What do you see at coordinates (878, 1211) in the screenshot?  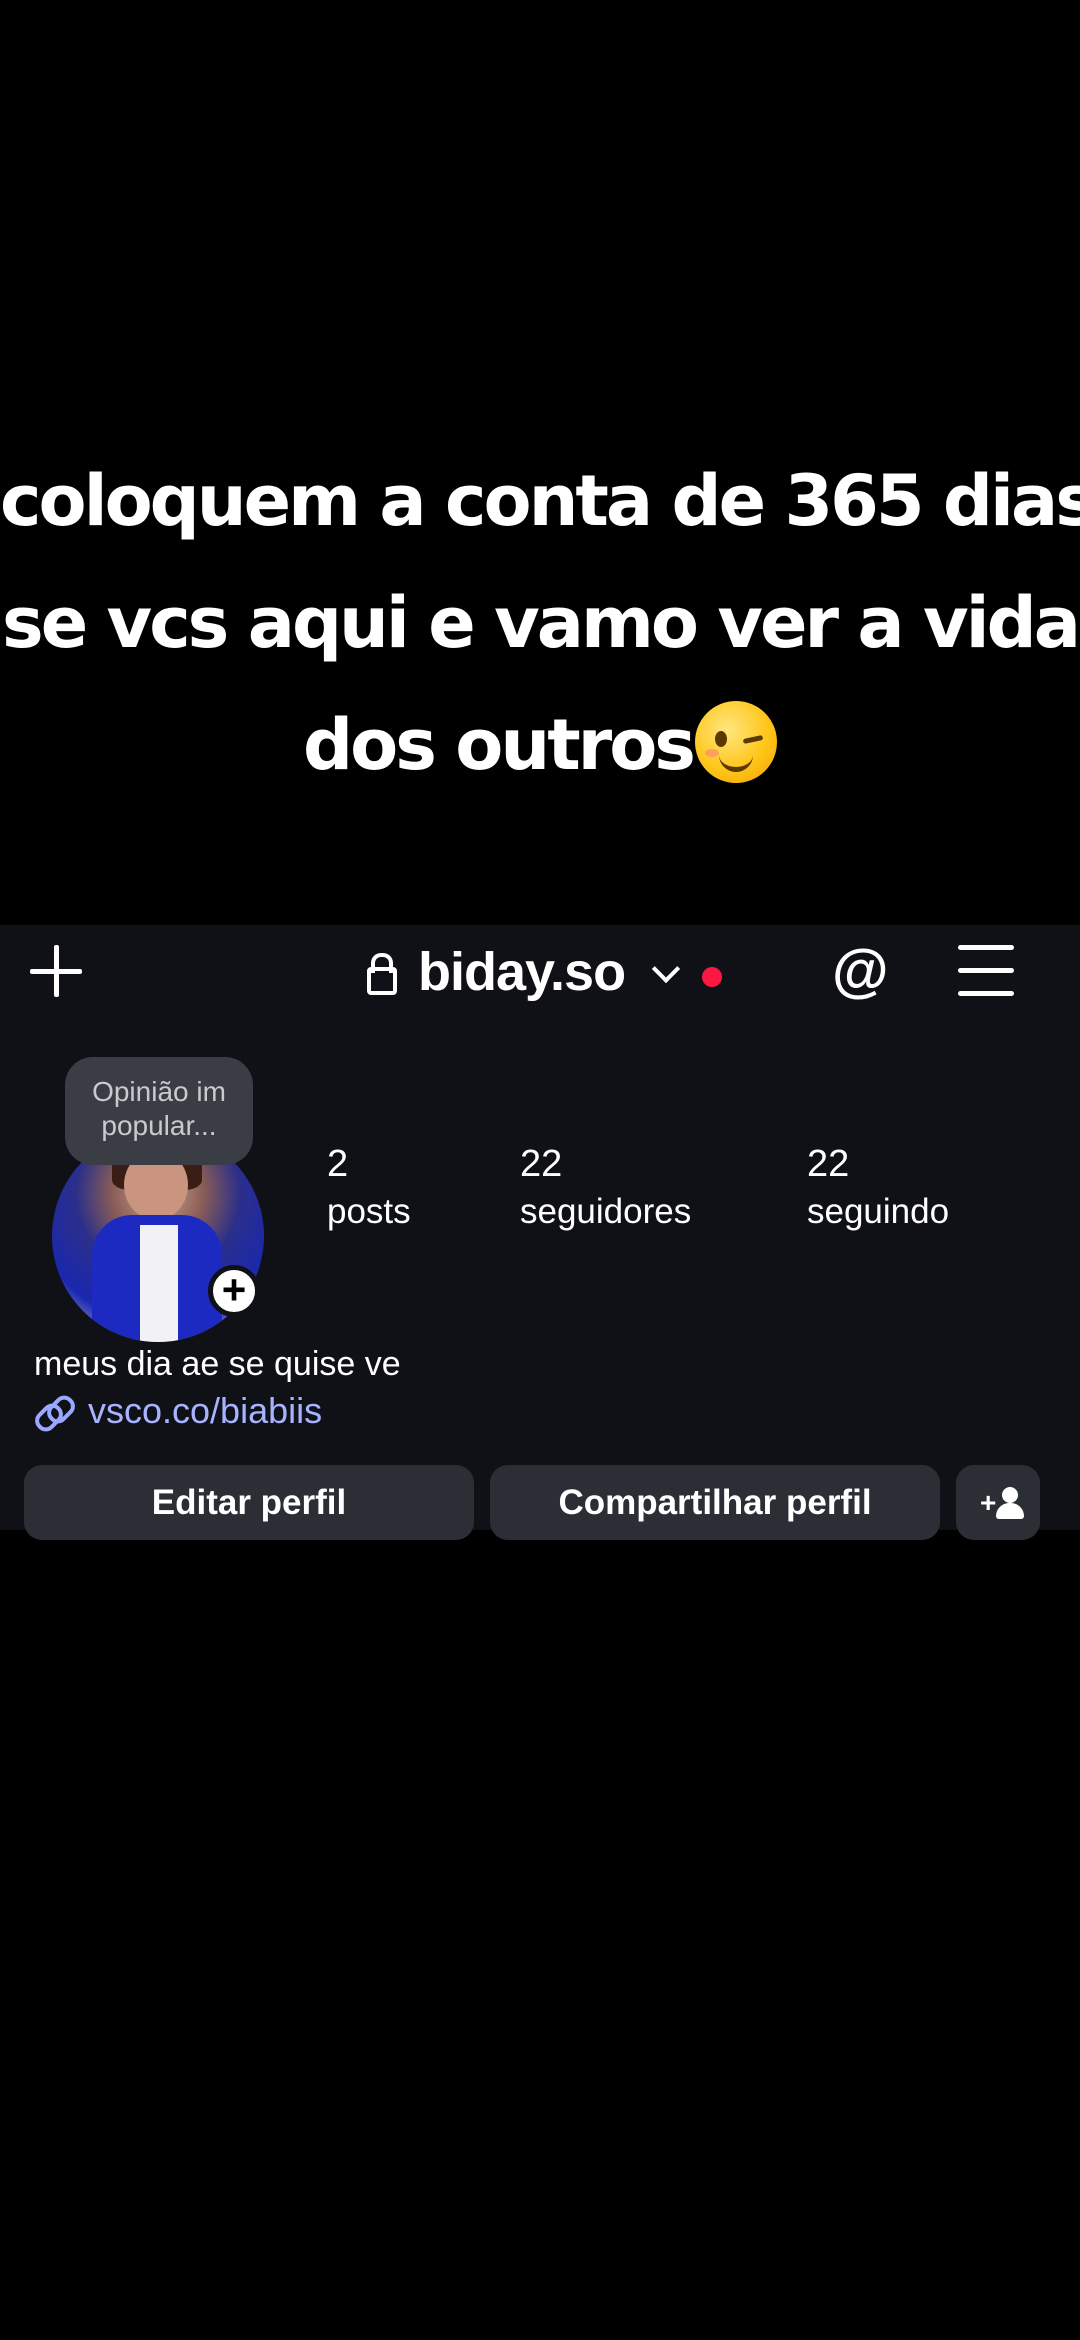 I see `stat-following-label: seguindo` at bounding box center [878, 1211].